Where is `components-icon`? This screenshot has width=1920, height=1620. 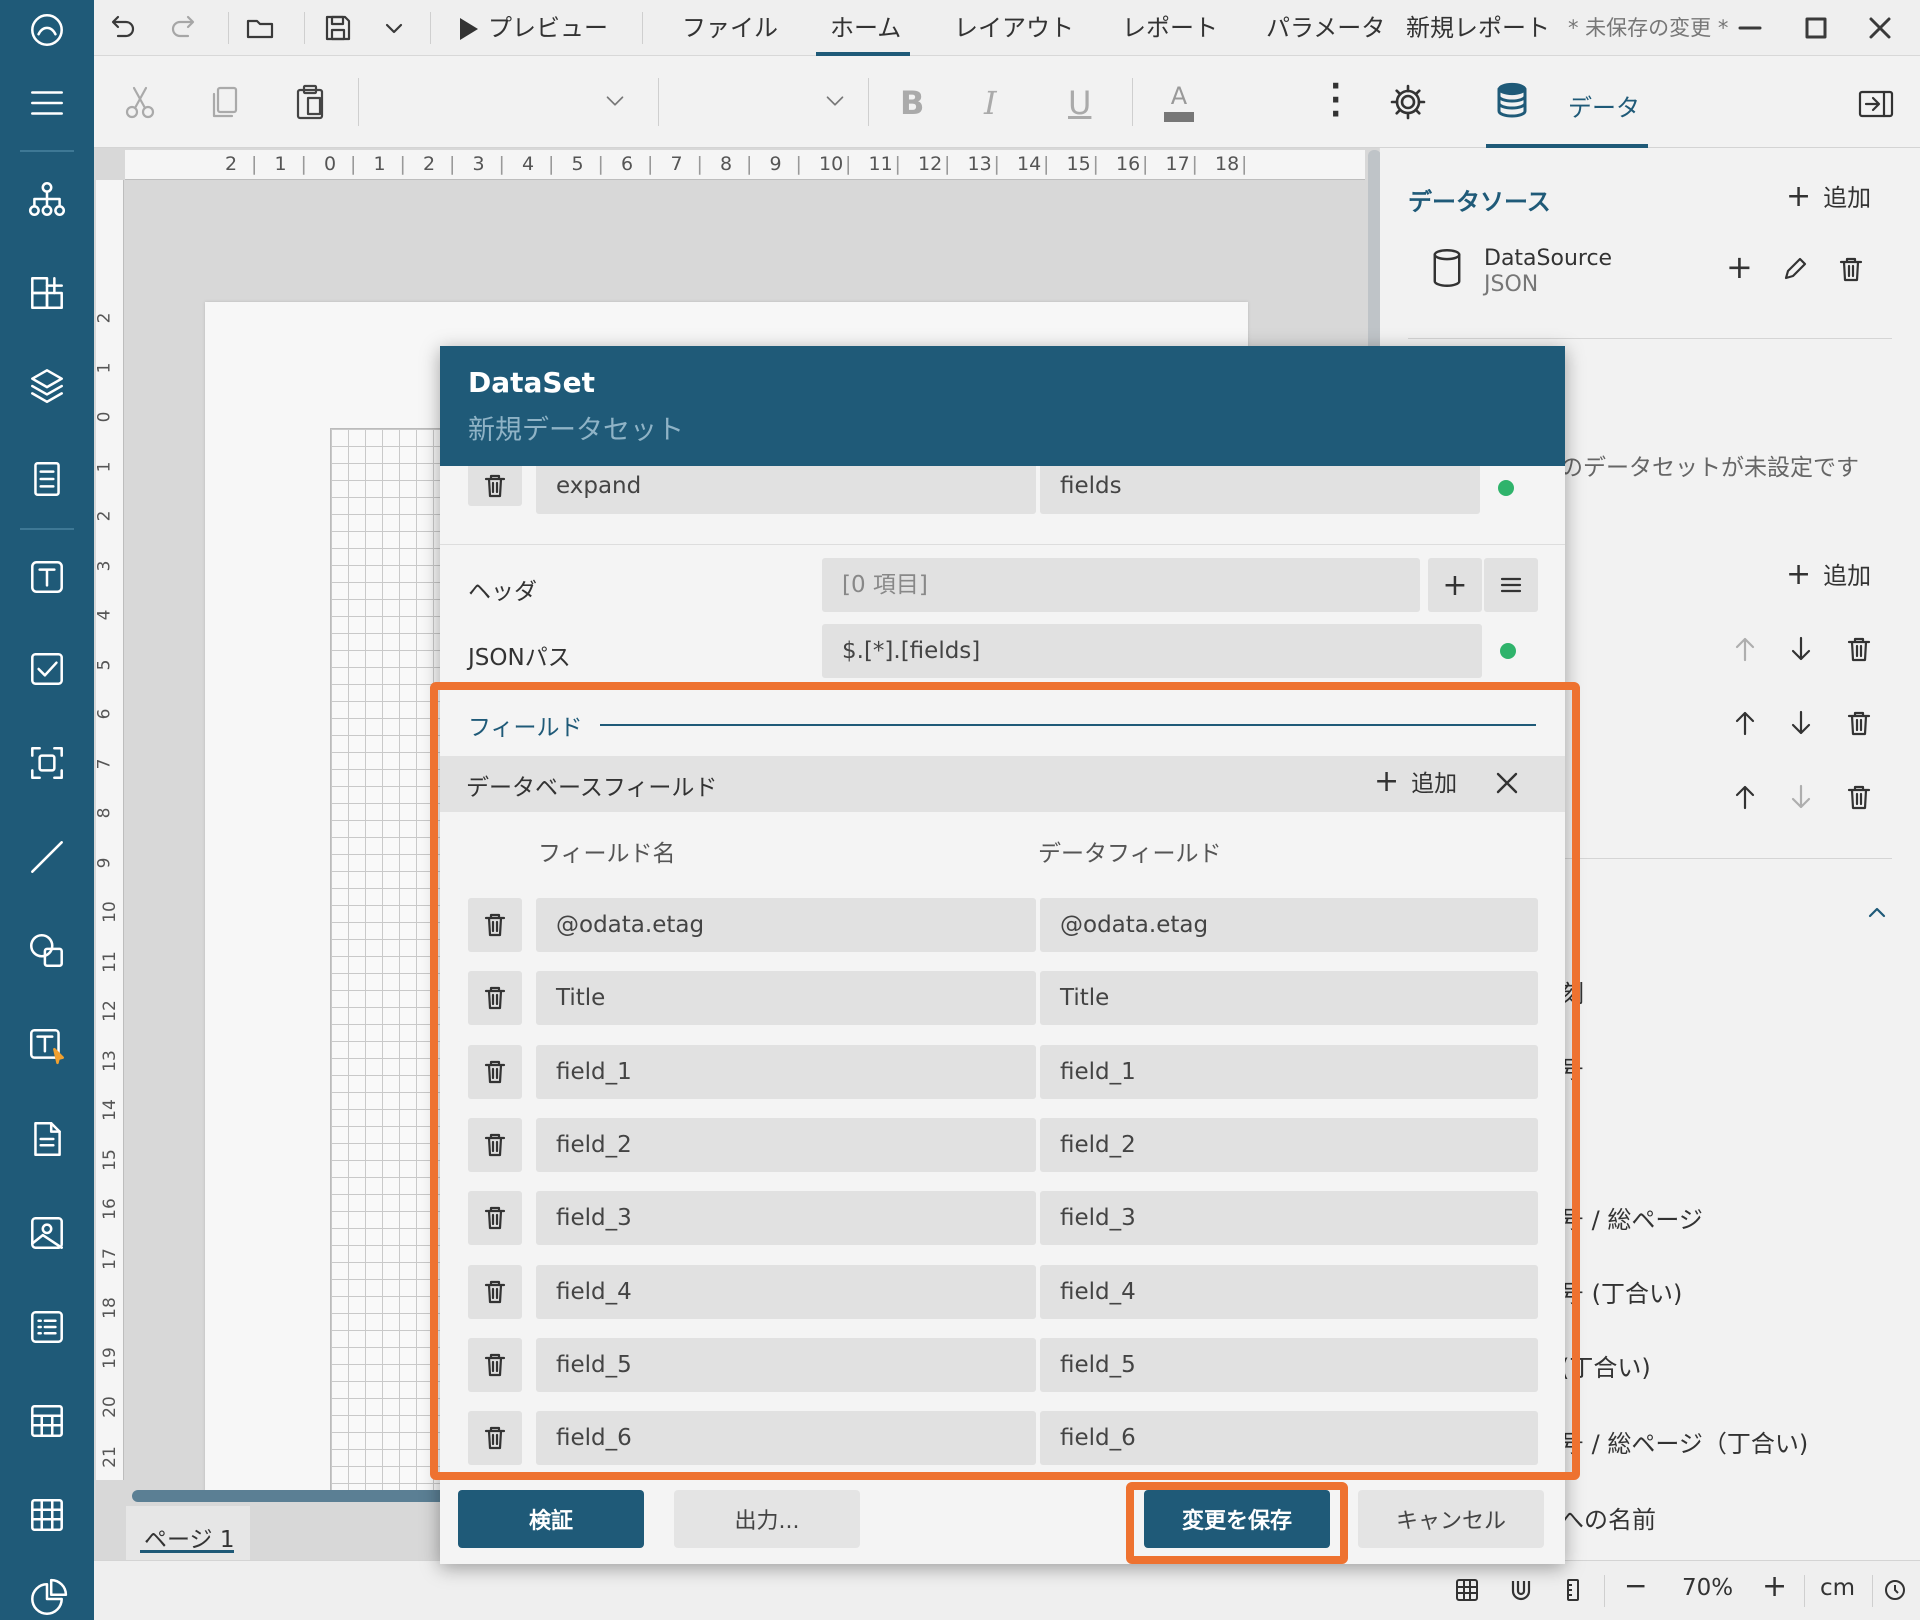
components-icon is located at coordinates (47, 293).